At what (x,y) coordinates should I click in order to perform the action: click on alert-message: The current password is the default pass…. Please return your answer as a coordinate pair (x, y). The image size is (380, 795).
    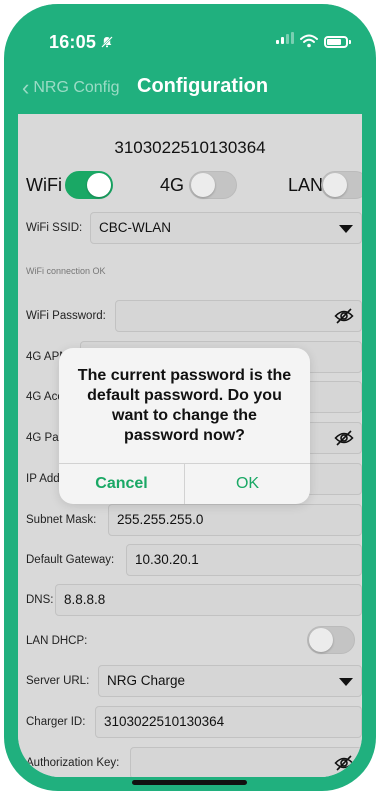
    Looking at the image, I should click on (184, 405).